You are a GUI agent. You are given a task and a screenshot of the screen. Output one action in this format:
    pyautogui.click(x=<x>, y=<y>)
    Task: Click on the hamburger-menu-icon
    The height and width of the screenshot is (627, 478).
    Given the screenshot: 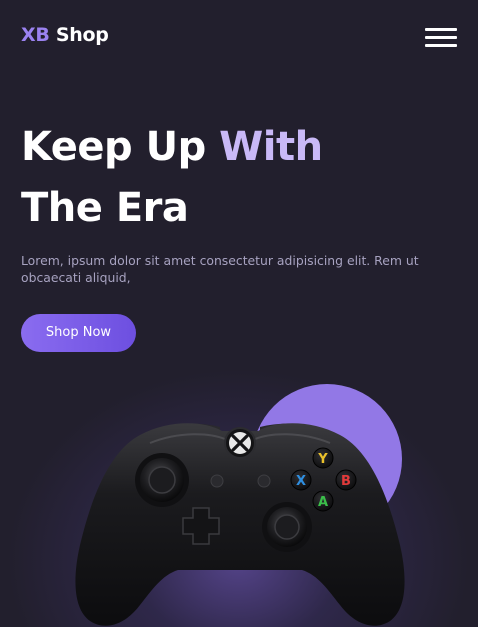 What is the action you would take?
    pyautogui.click(x=441, y=38)
    